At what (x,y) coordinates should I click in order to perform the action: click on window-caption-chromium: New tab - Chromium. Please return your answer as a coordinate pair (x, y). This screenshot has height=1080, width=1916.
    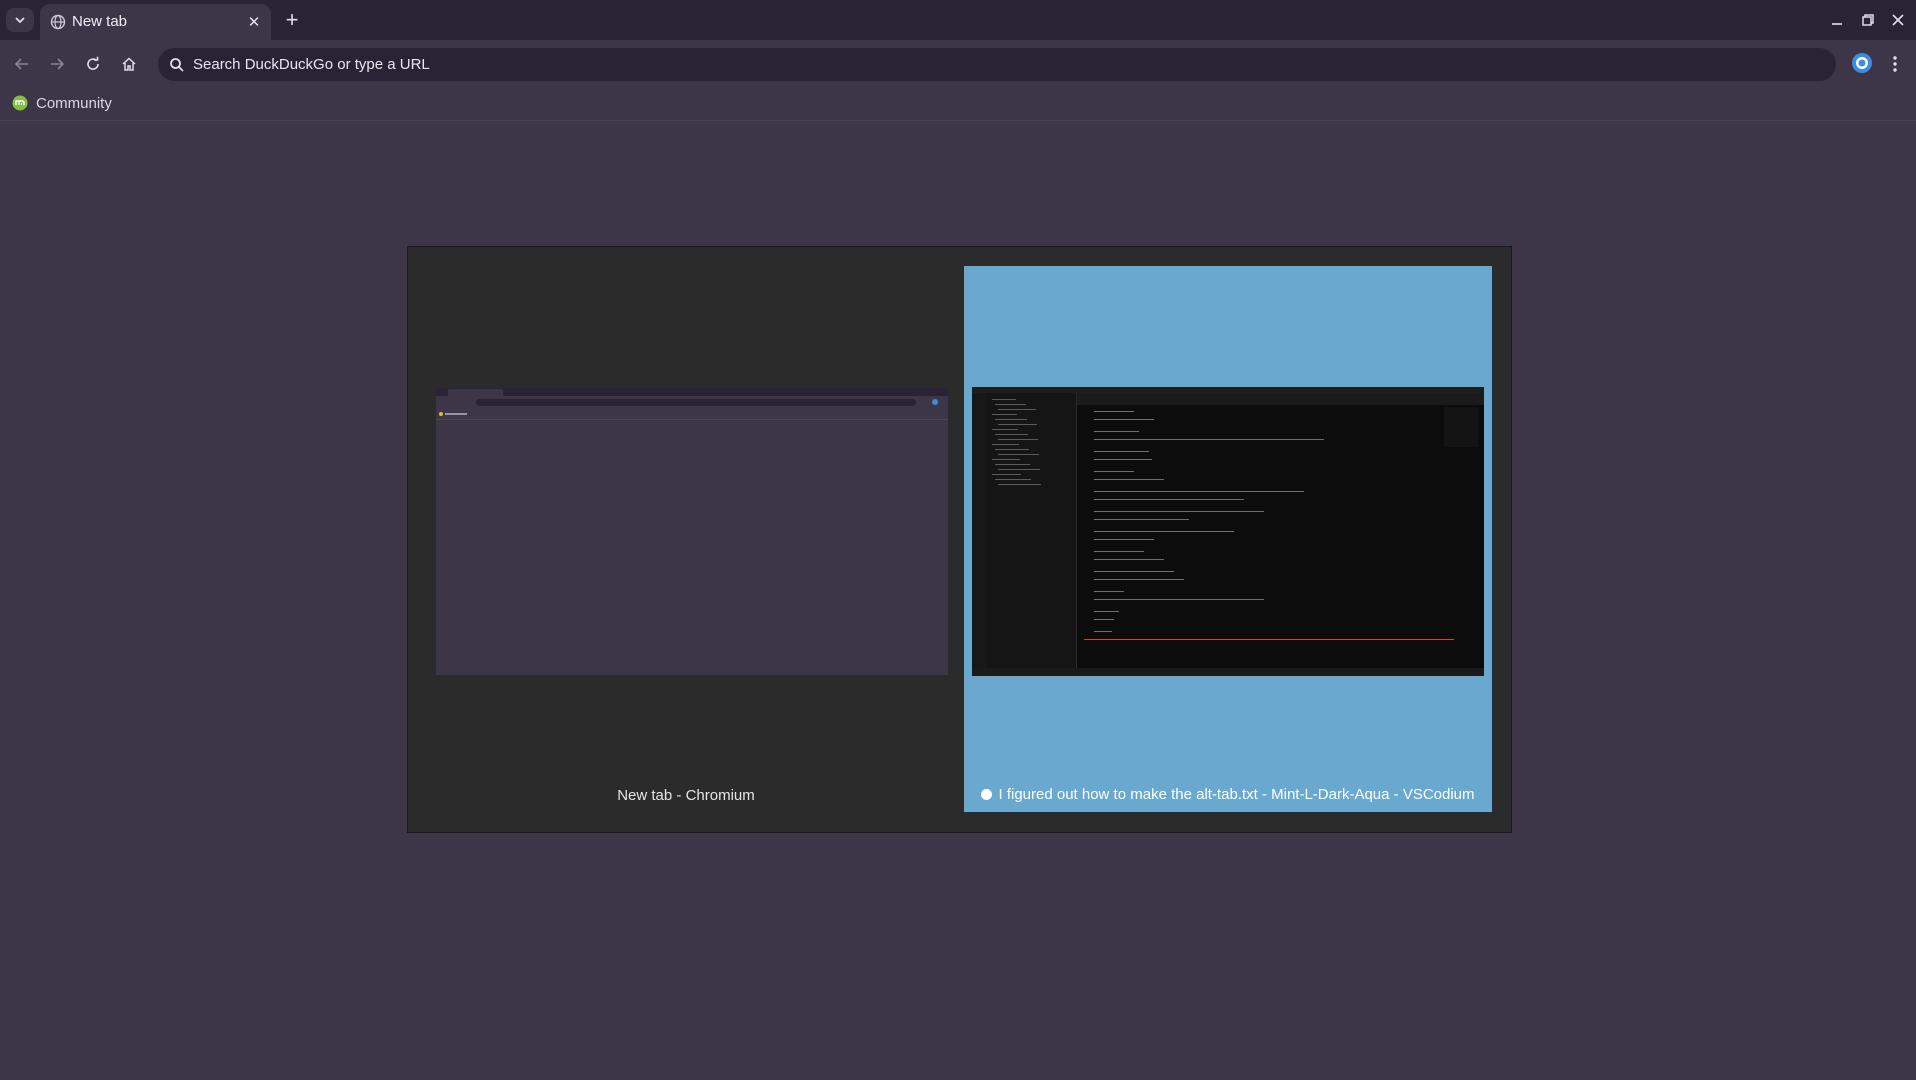
    Looking at the image, I should click on (686, 795).